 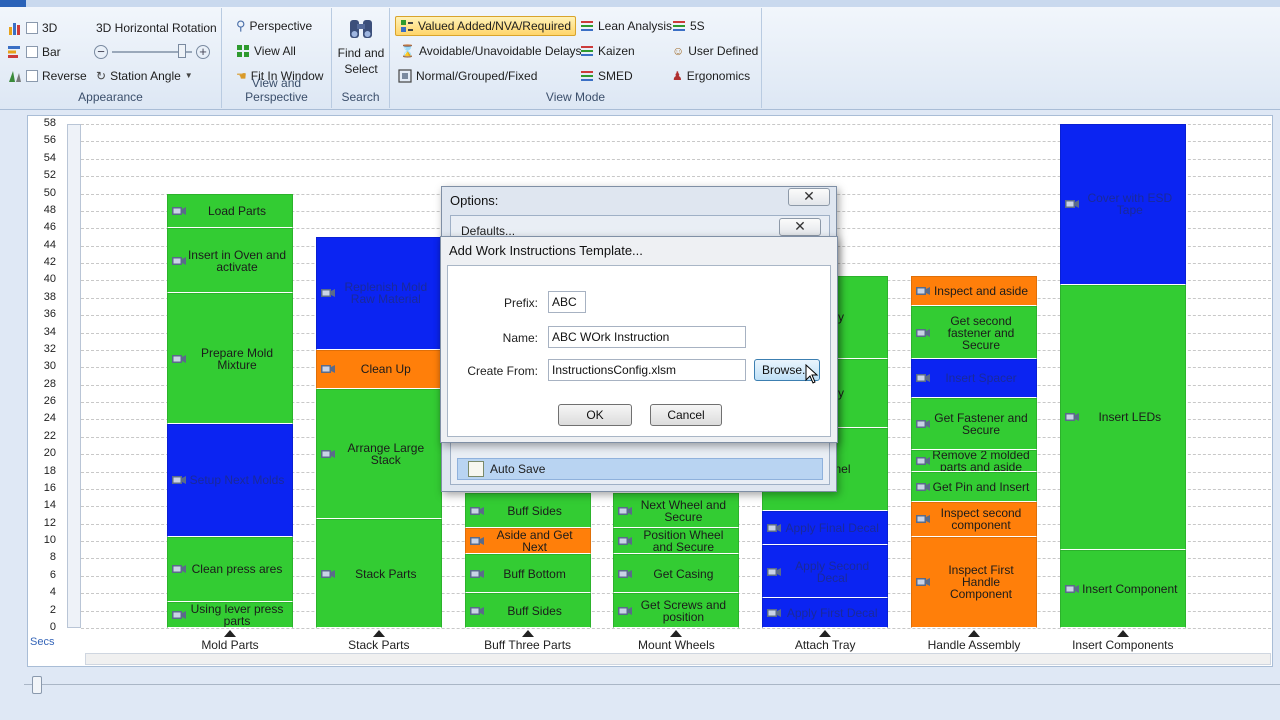 I want to click on rotation-slider-thumb, so click(x=182, y=51).